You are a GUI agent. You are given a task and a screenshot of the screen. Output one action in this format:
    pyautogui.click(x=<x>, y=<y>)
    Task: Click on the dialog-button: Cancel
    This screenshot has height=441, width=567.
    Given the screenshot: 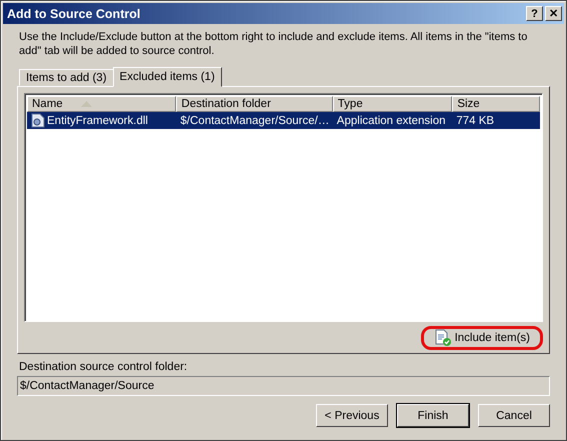 What is the action you would take?
    pyautogui.click(x=514, y=415)
    